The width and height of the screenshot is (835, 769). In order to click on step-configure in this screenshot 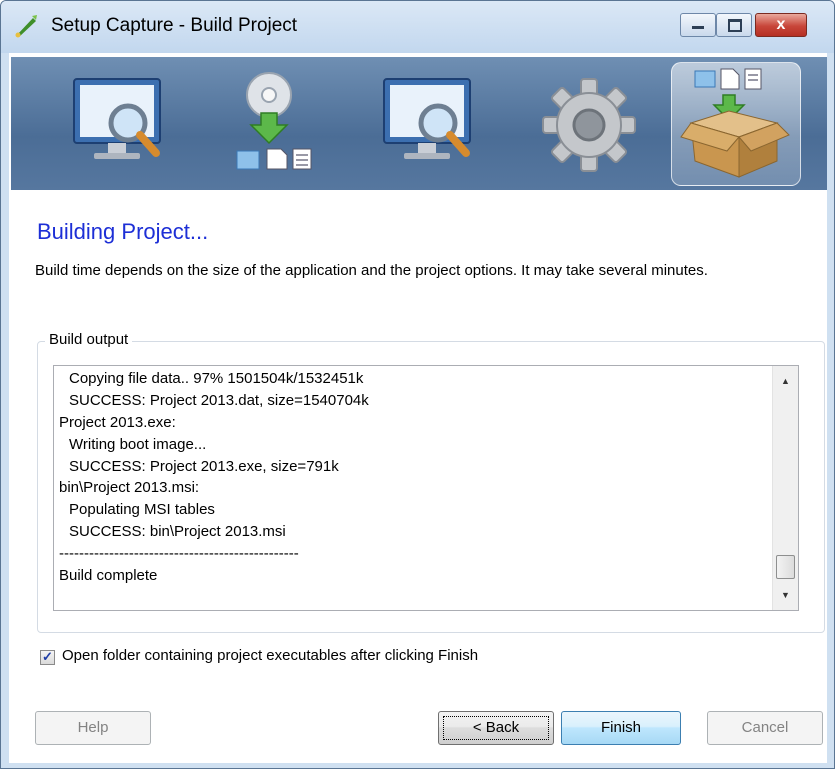, I will do `click(588, 124)`.